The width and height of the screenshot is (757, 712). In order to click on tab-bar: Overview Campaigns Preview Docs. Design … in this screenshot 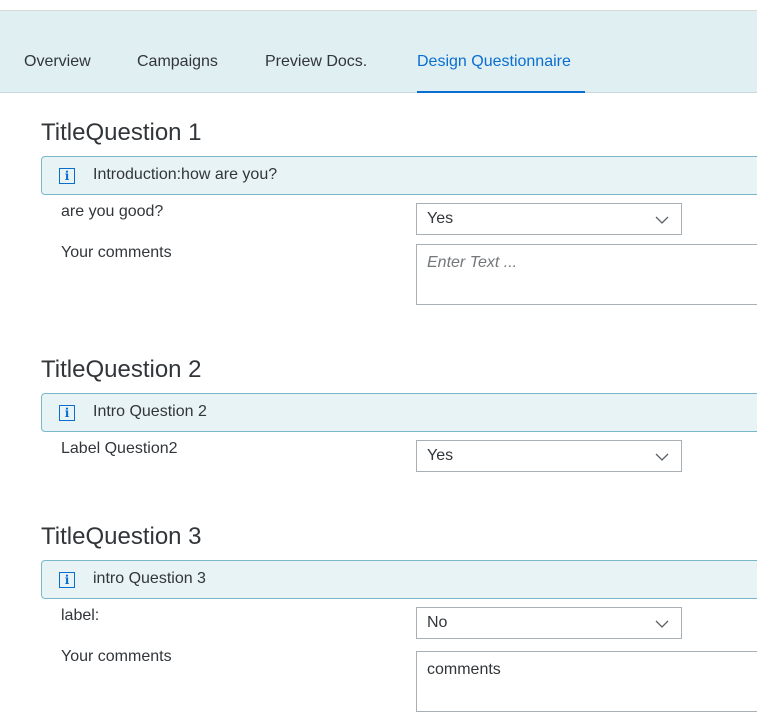, I will do `click(378, 52)`.